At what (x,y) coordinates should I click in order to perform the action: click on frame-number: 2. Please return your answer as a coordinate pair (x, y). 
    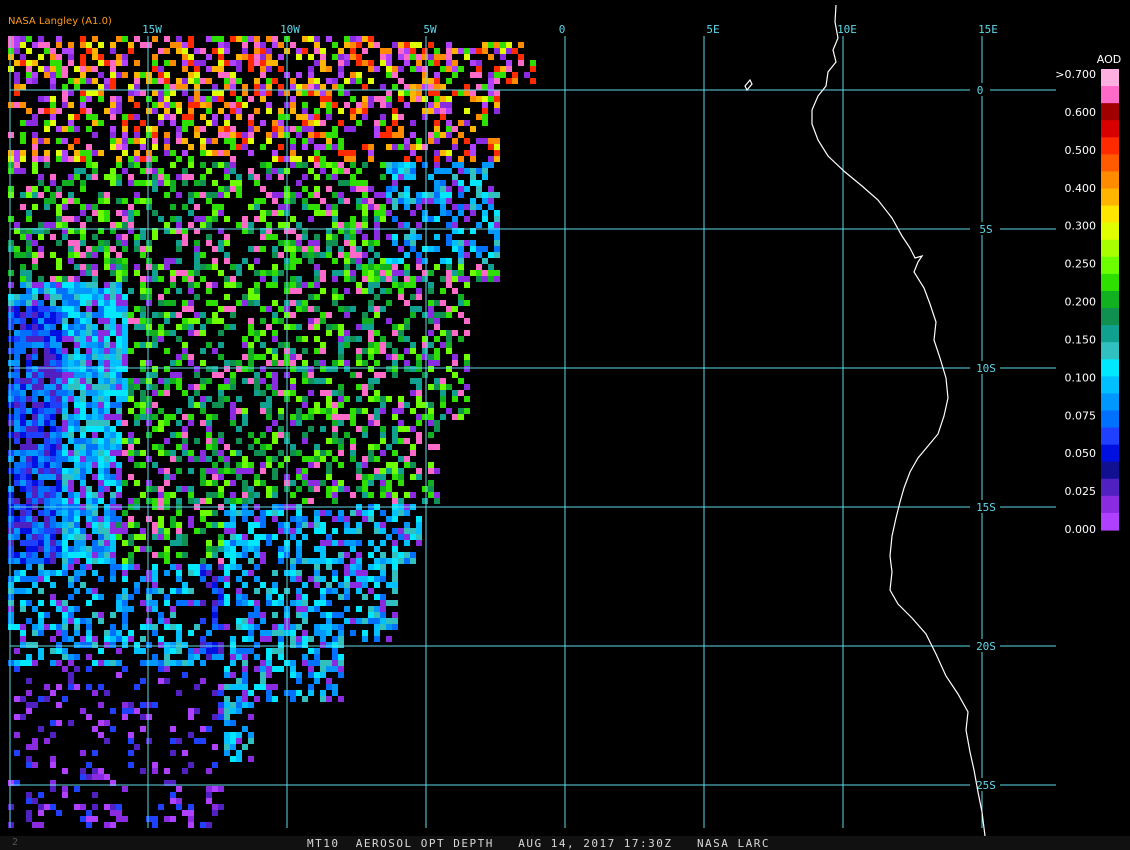
    Looking at the image, I should click on (15, 842).